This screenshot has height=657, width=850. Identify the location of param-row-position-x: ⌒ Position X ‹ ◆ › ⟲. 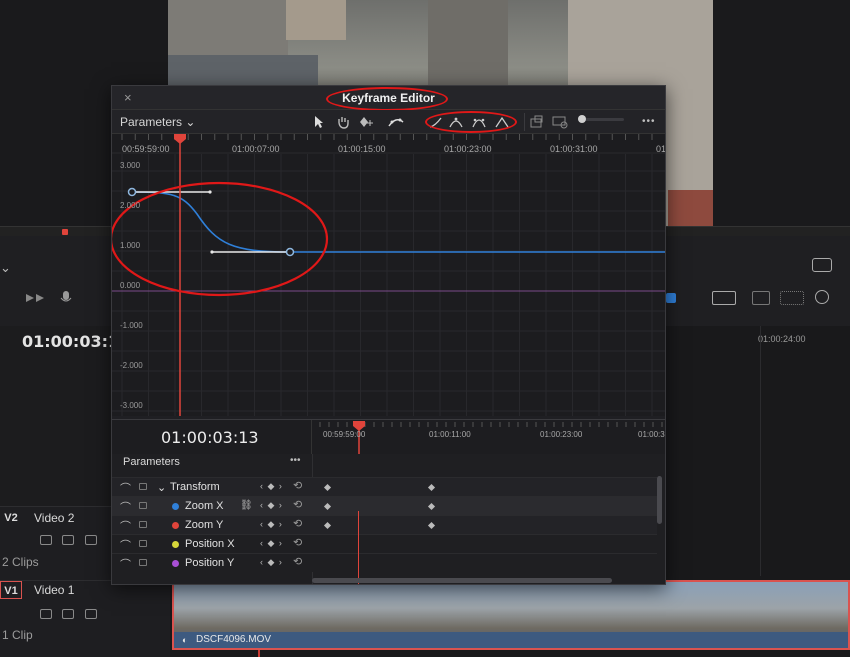
(384, 543).